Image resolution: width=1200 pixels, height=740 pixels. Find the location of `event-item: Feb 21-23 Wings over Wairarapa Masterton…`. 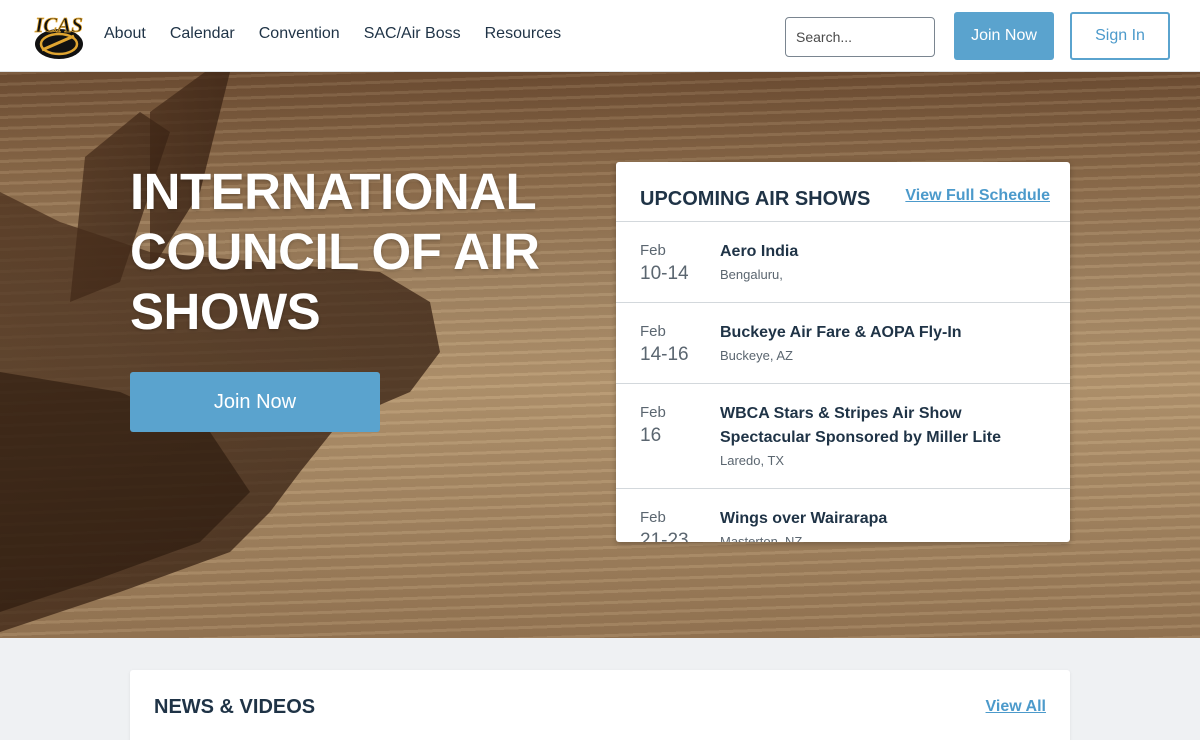

event-item: Feb 21-23 Wings over Wairarapa Masterton… is located at coordinates (843, 515).